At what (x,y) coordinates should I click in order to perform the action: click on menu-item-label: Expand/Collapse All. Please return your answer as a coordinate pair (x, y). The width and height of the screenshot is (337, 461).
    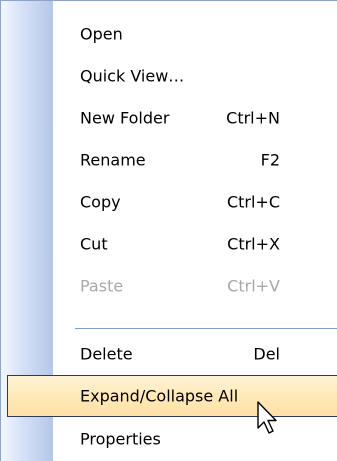
    Looking at the image, I should click on (159, 396).